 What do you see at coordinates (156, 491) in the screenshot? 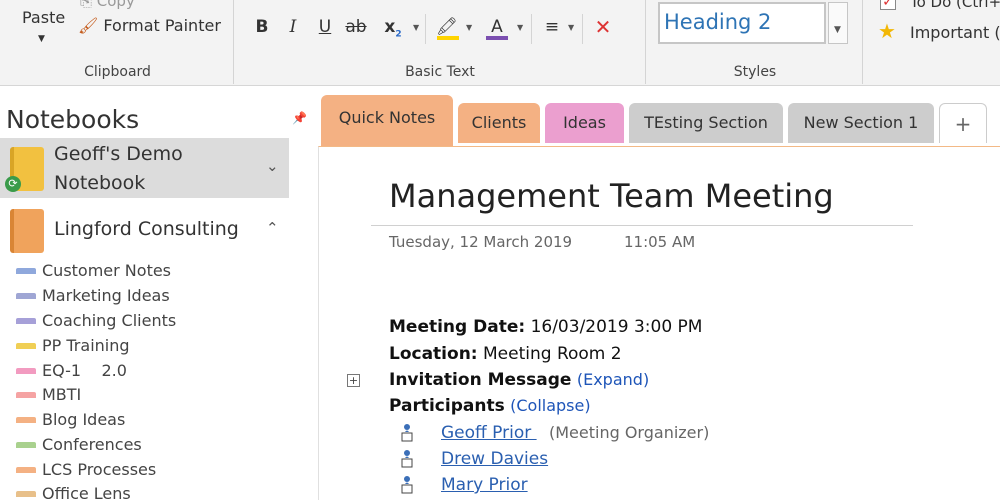
I see `section-office-lens: Office Lens` at bounding box center [156, 491].